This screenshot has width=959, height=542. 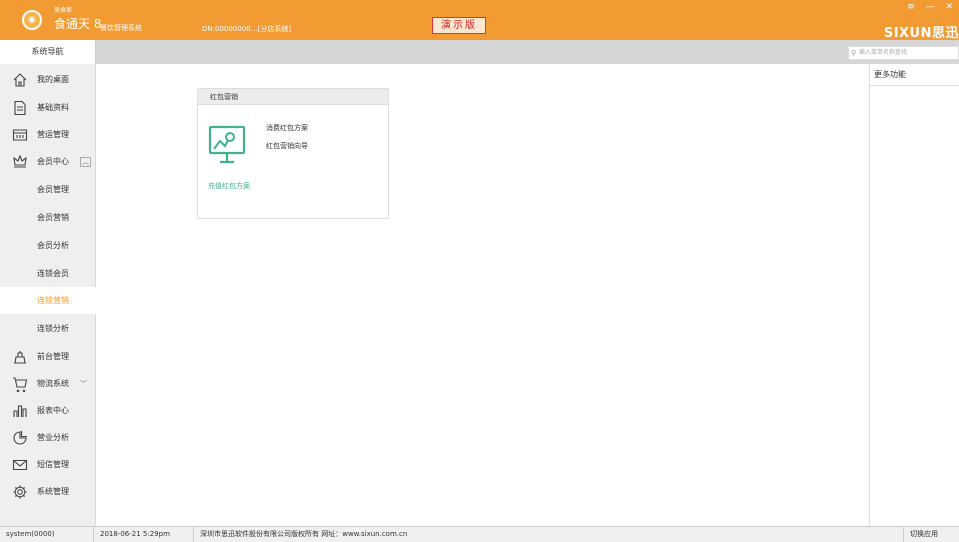 I want to click on sidebar-item-chain-marketing: 连锁营销, so click(x=48, y=300).